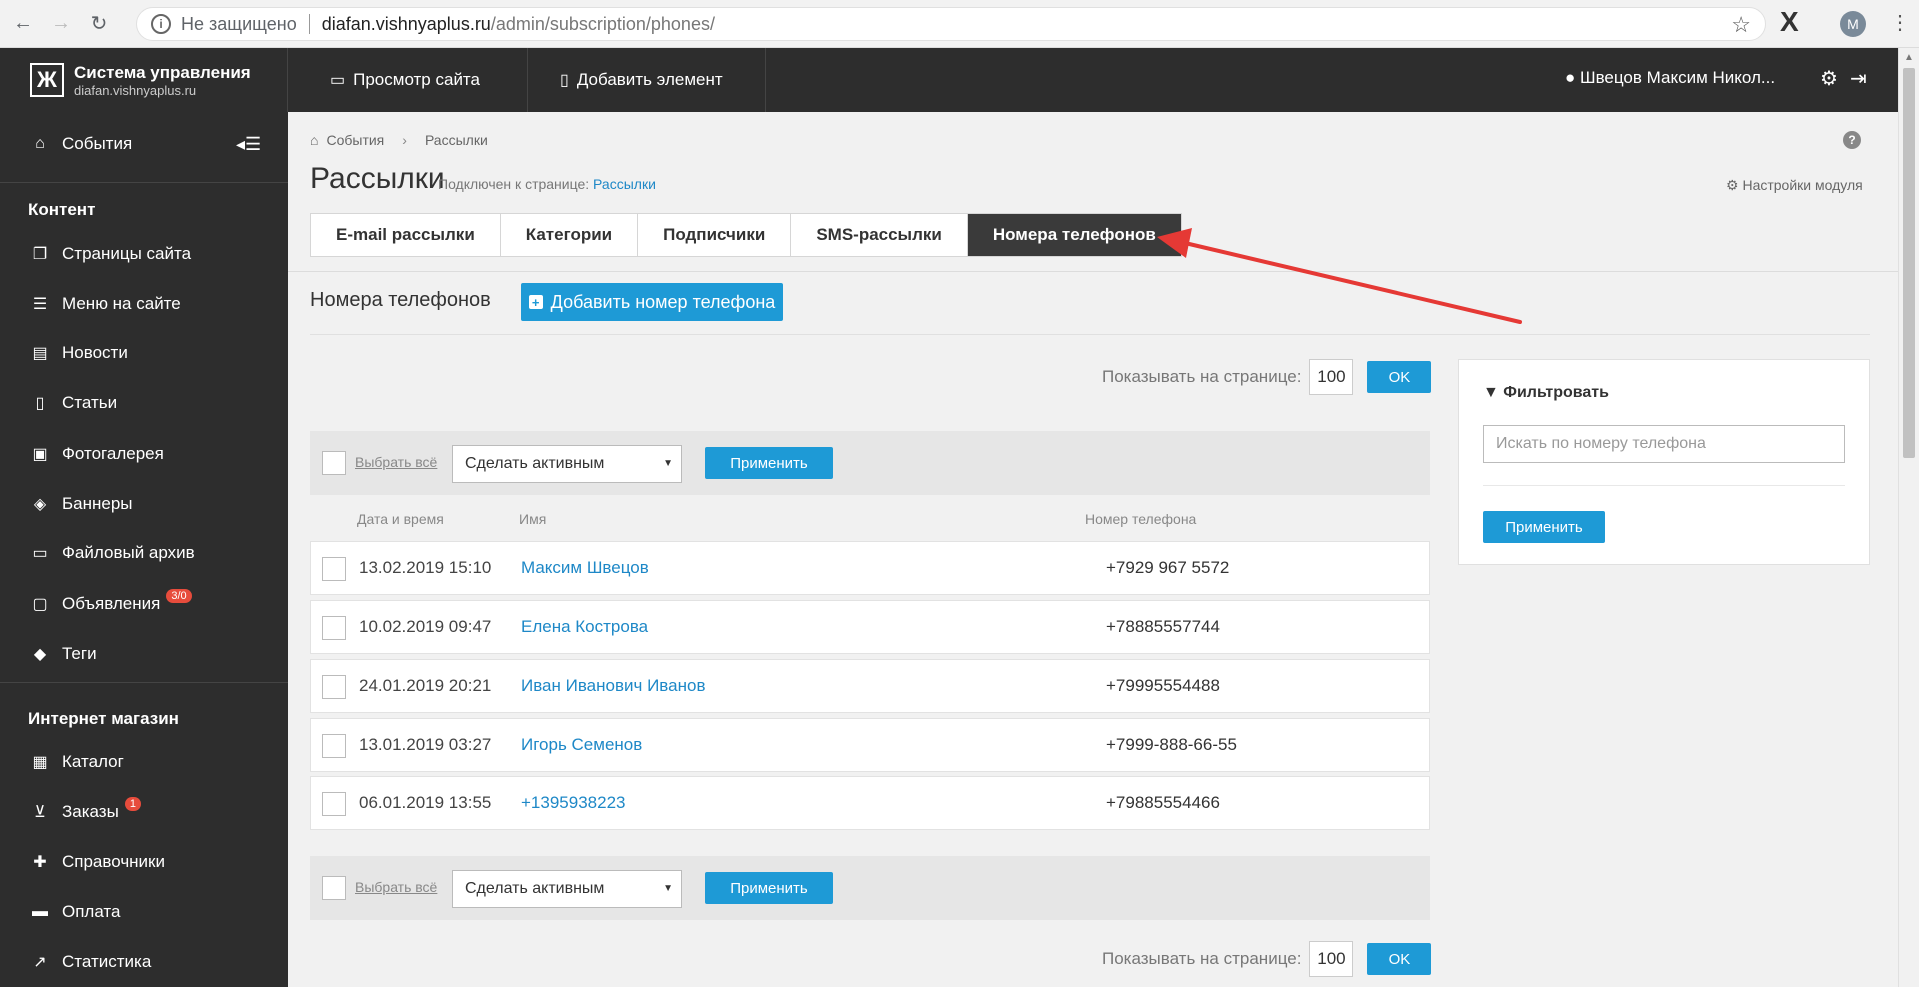  Describe the element at coordinates (74, 912) in the screenshot. I see `sidebar-item-payment: ▬ Оплата` at that location.